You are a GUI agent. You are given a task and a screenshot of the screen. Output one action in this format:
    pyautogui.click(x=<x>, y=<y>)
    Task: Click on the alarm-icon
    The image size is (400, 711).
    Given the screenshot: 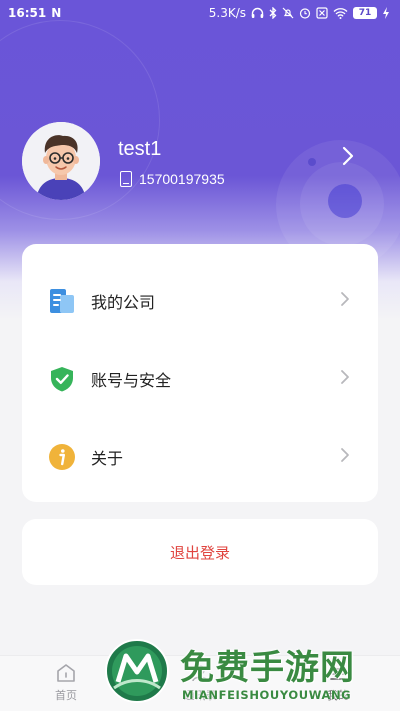 What is the action you would take?
    pyautogui.click(x=305, y=13)
    